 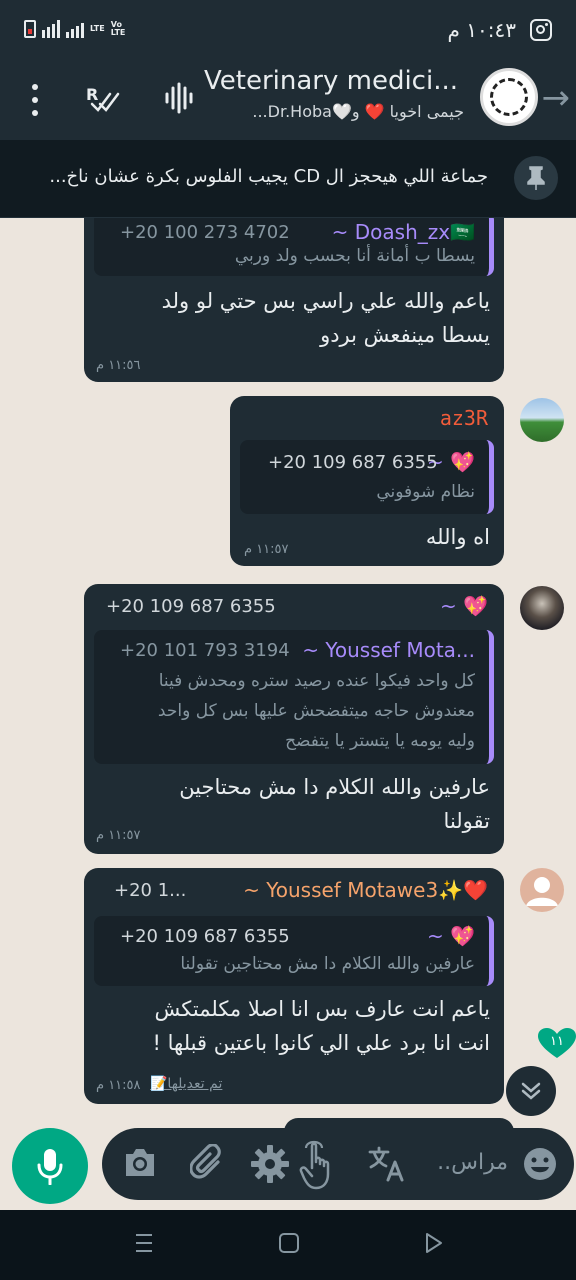 I want to click on message-line: ياعم والله علي راسي بس حتي لو ولد, so click(x=325, y=301).